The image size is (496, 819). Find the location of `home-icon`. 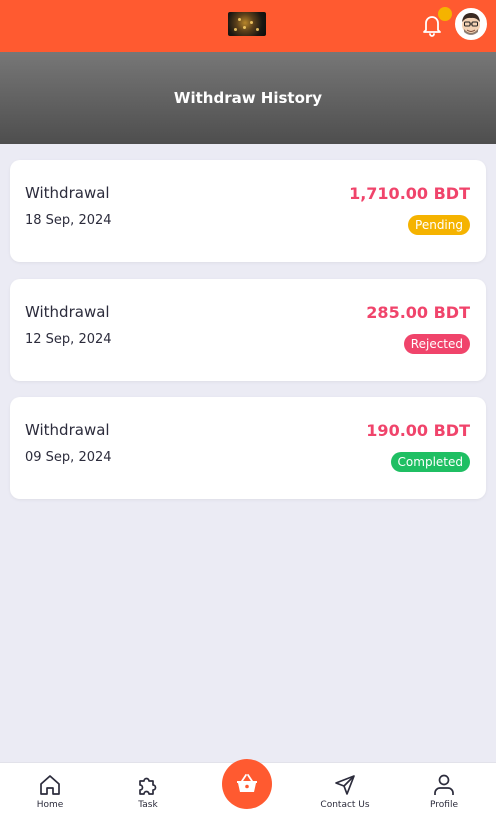

home-icon is located at coordinates (50, 785).